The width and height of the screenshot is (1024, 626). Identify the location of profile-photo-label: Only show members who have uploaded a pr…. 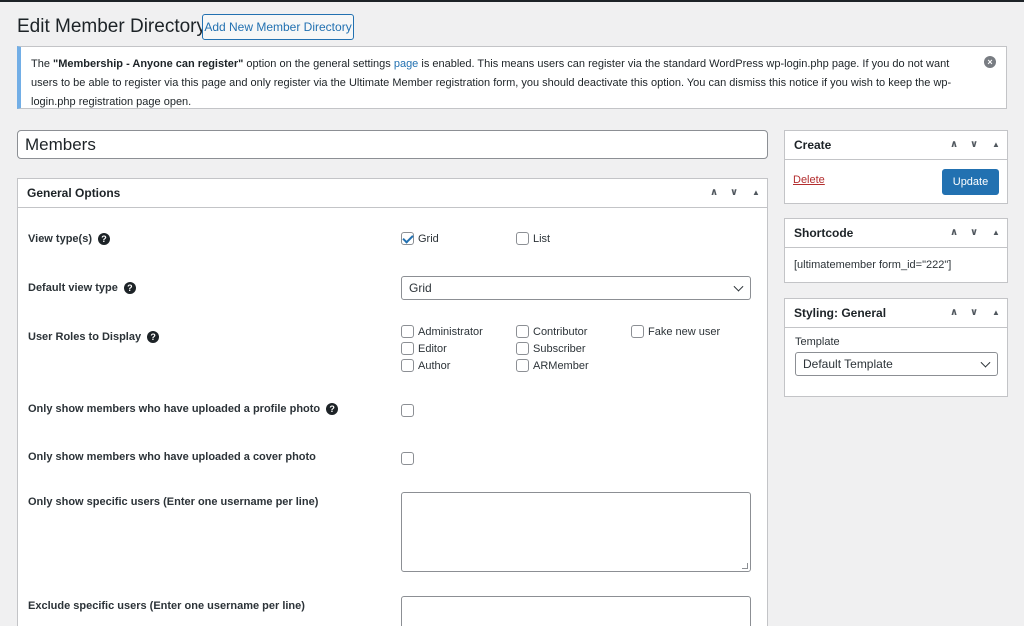
(174, 409).